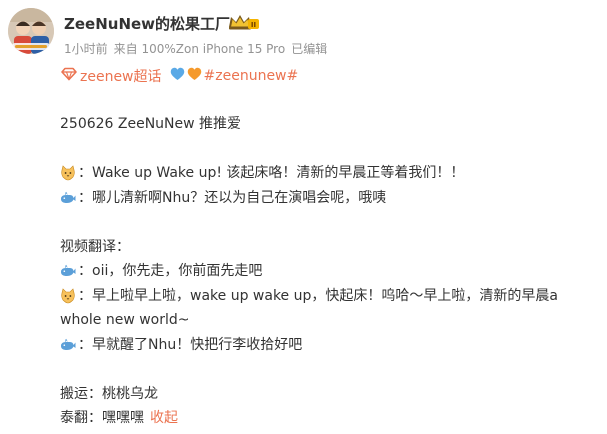 The image size is (607, 434). What do you see at coordinates (121, 76) in the screenshot?
I see `super-topic-link: zeenew超话` at bounding box center [121, 76].